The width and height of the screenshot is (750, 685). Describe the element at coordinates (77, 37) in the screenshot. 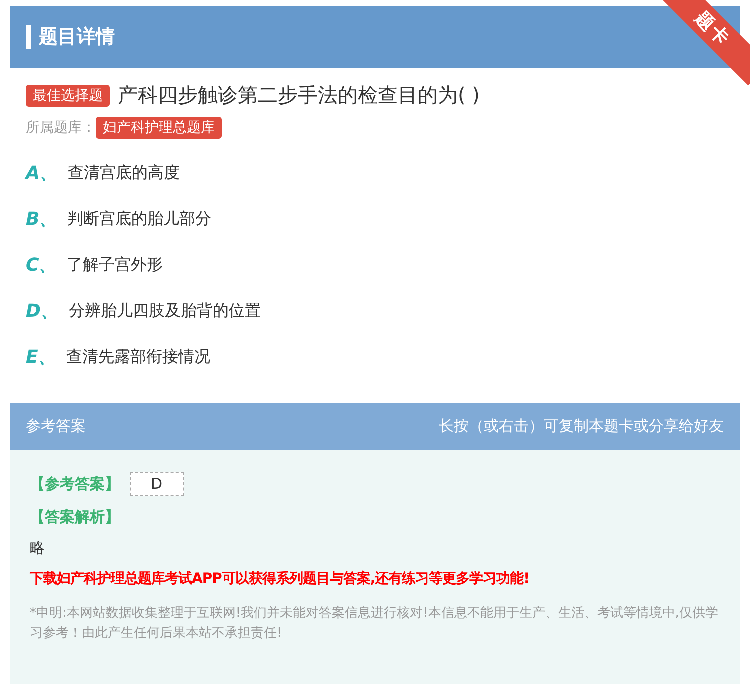

I see `header-title: 题目详情` at that location.